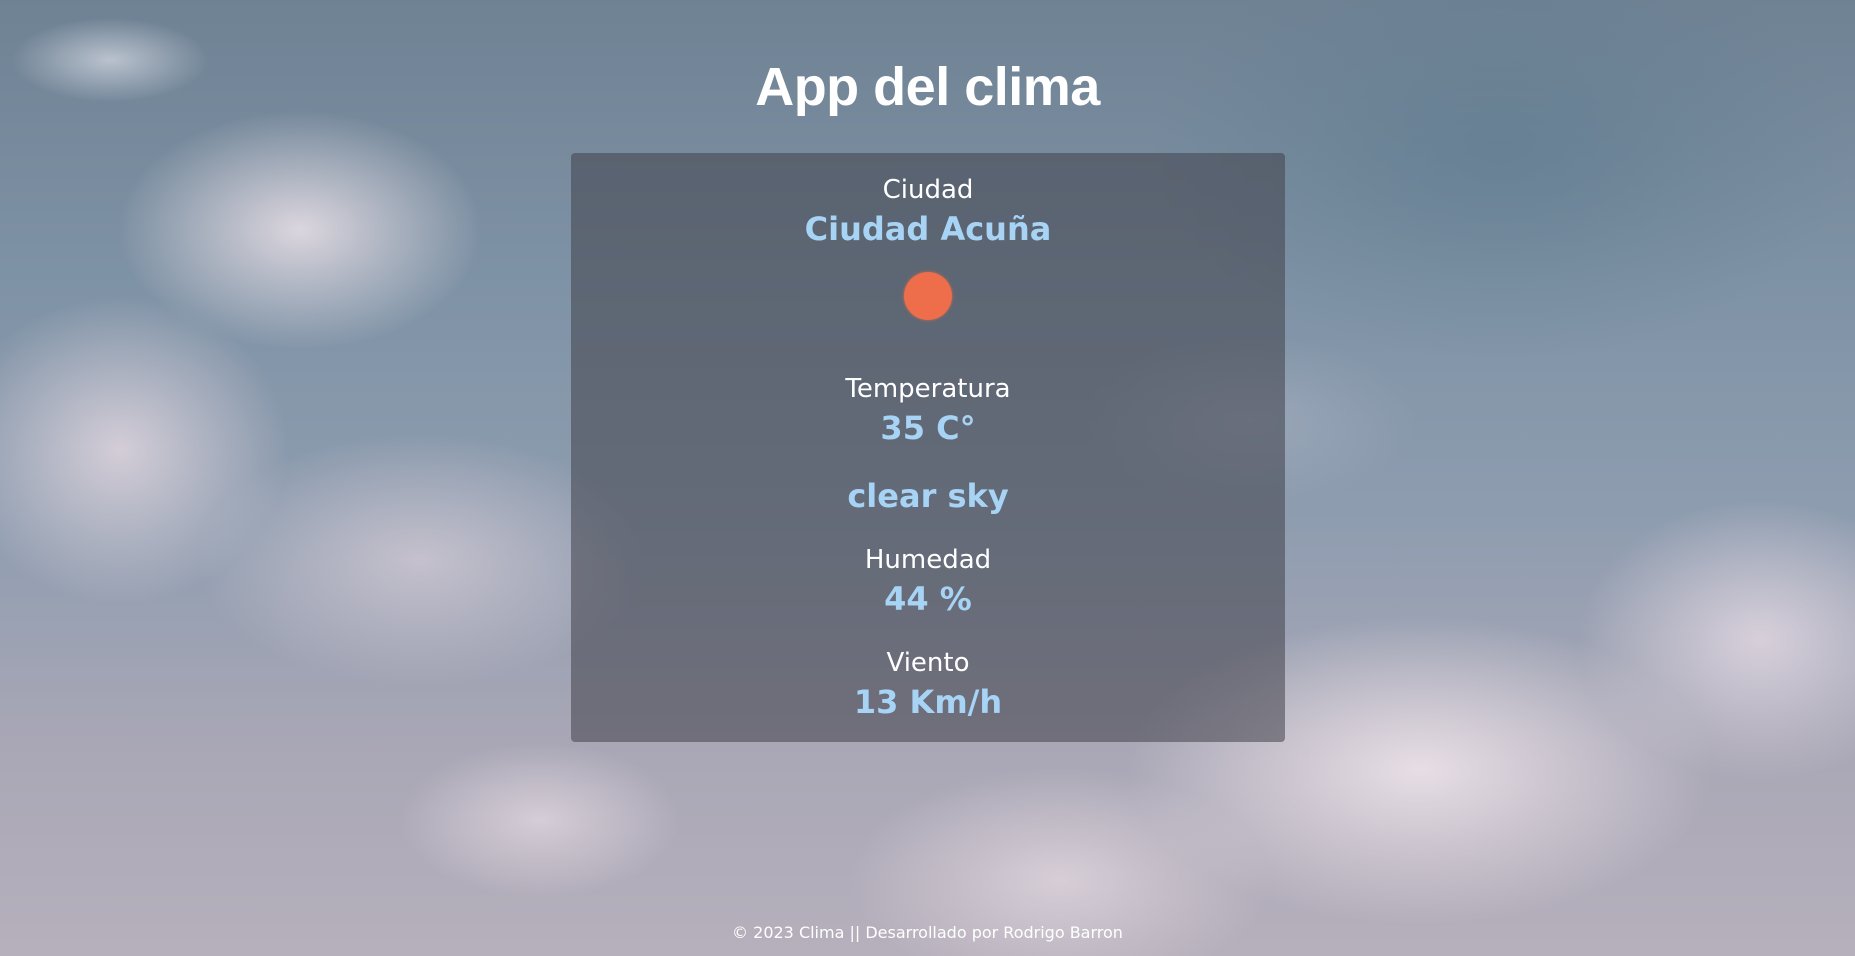  Describe the element at coordinates (928, 389) in the screenshot. I see `temperature-label: Temperatura` at that location.